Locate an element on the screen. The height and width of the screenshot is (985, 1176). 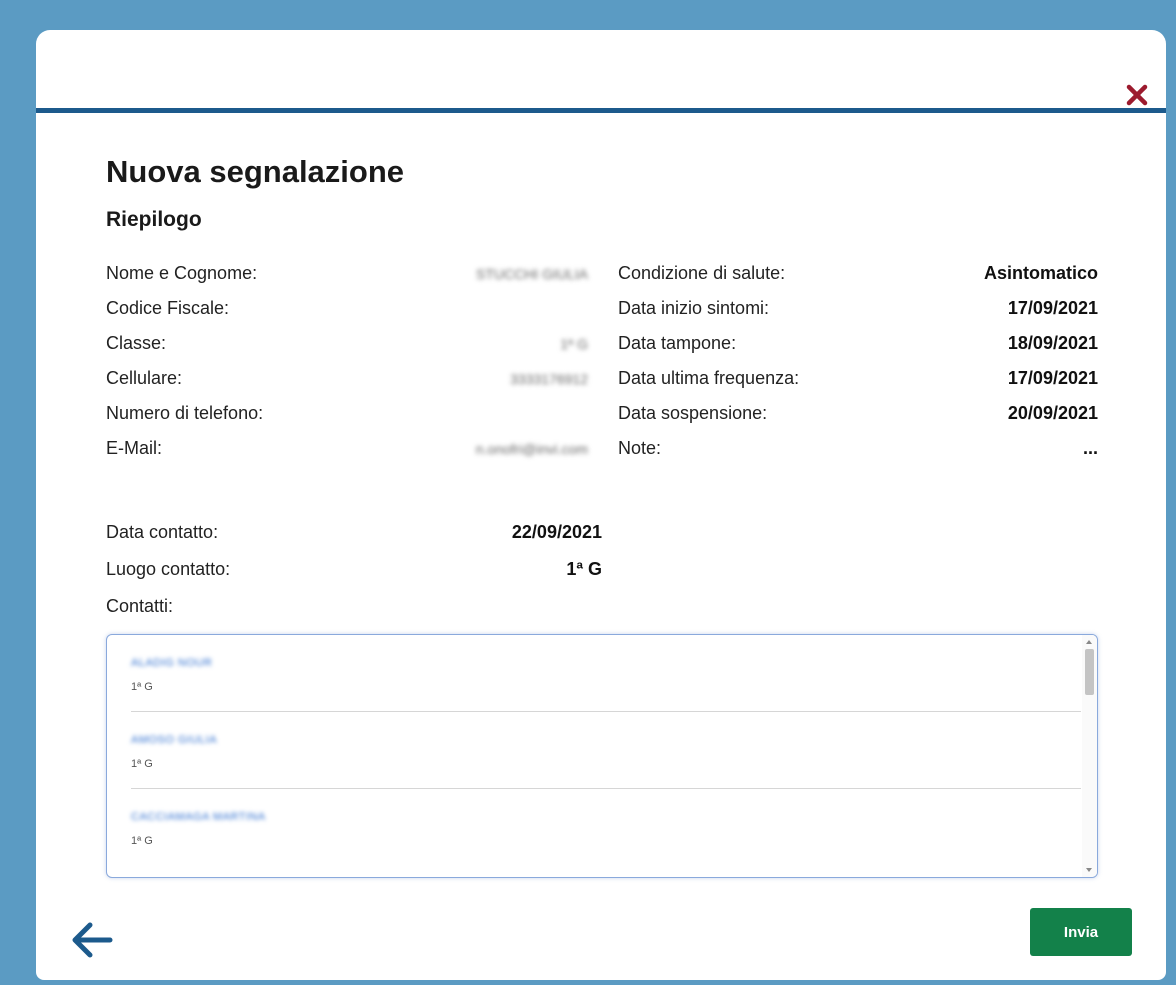
modal-title: Nuova segnalazione is located at coordinates (255, 171).